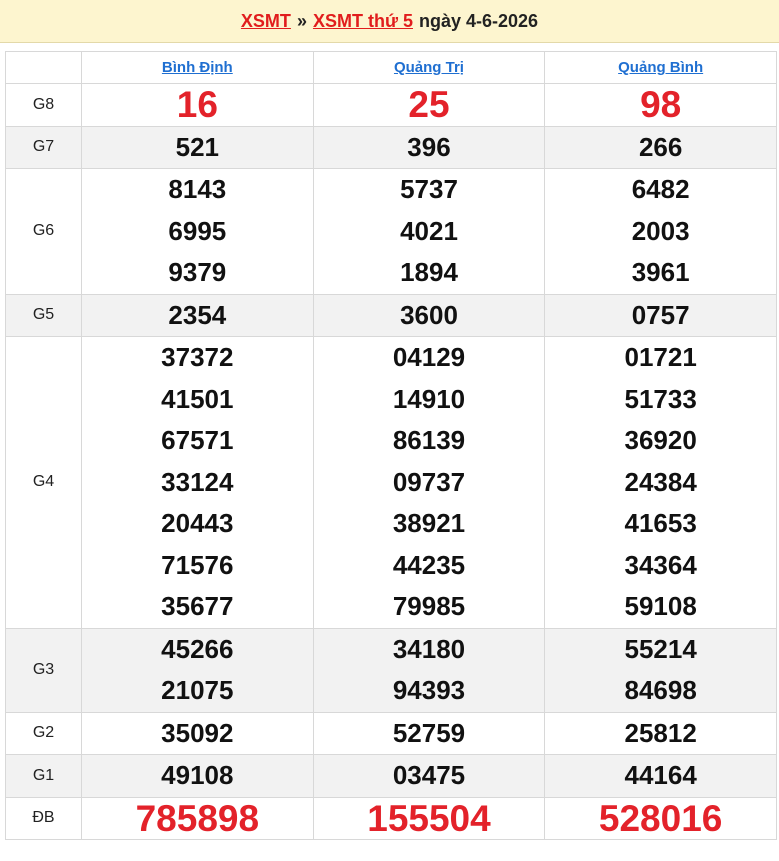 This screenshot has height=861, width=779. I want to click on result-cell: 6482 2003 3961, so click(660, 231).